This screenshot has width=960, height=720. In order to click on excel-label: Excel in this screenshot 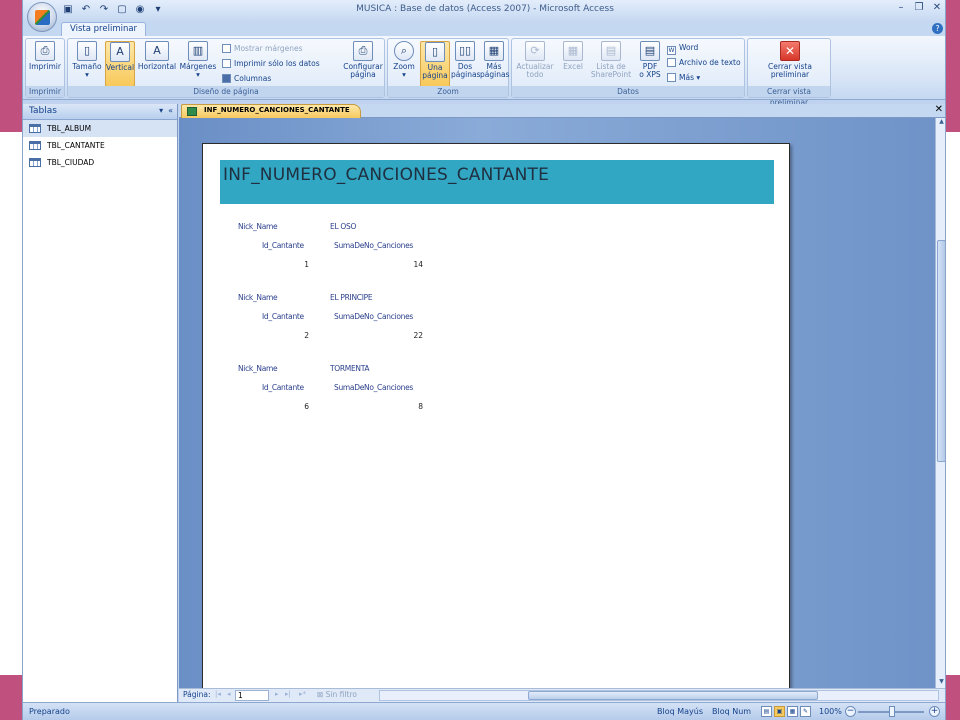, I will do `click(573, 66)`.